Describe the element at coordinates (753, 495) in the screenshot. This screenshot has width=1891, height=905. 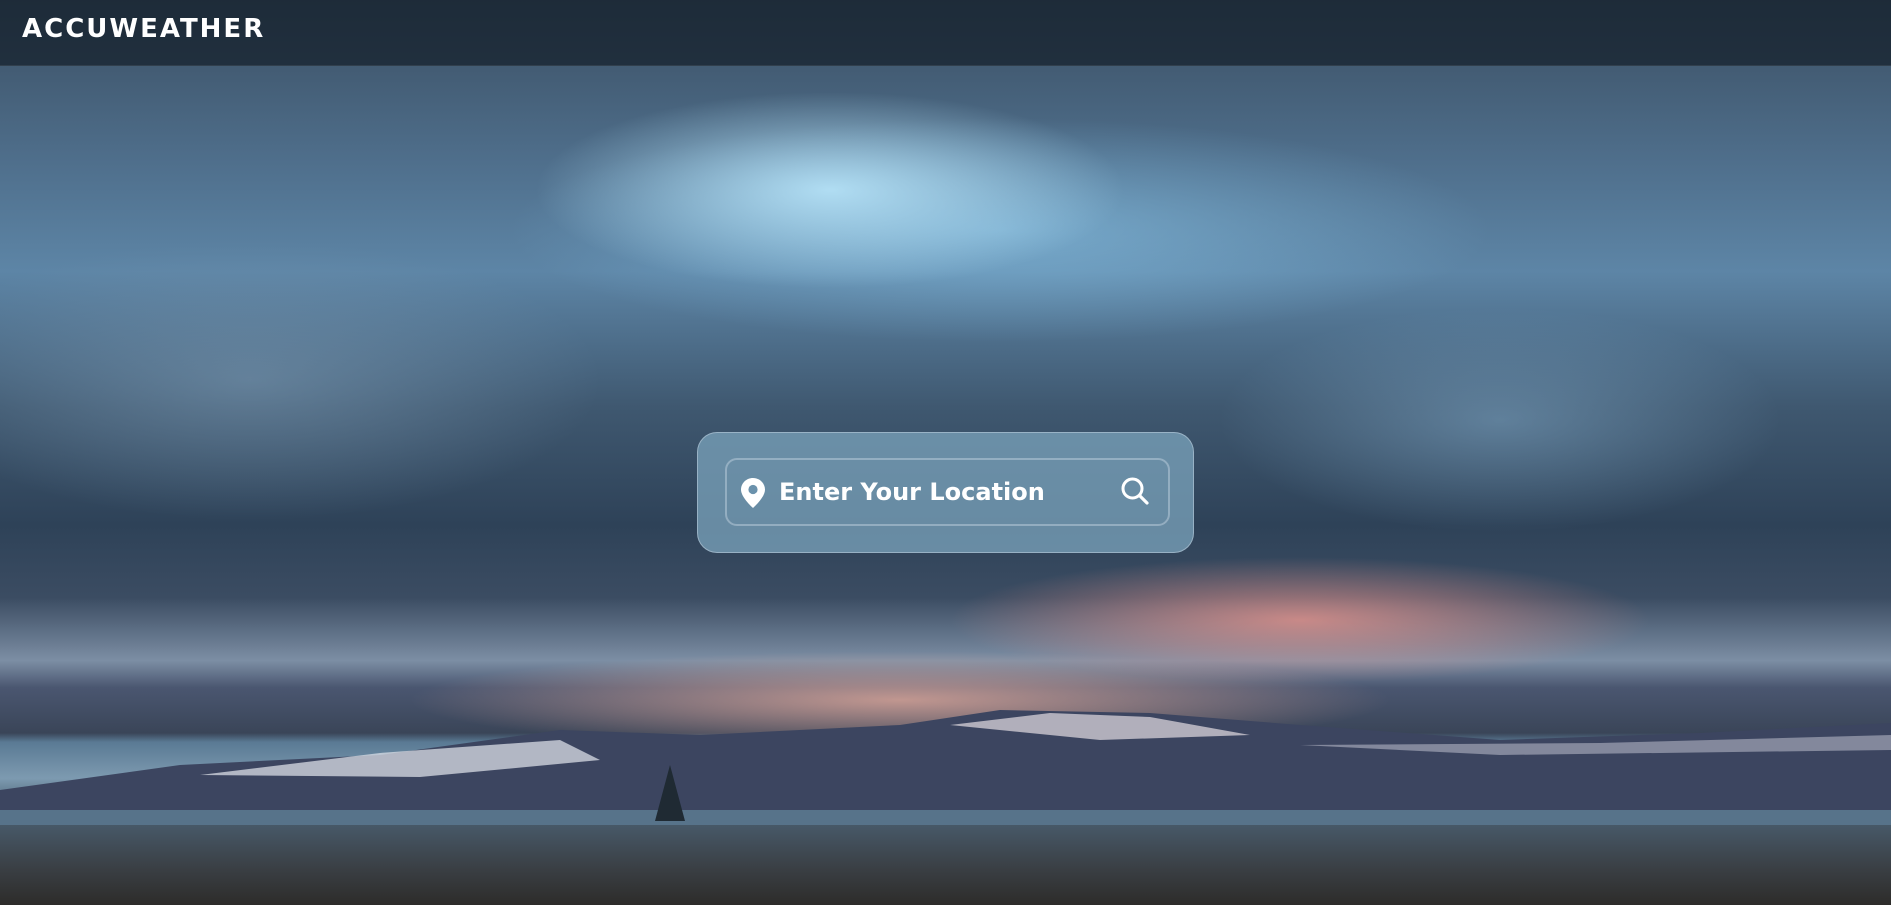
I see `map-pin-icon` at that location.